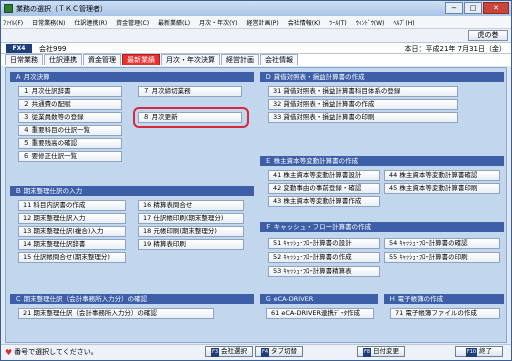  I want to click on status-message: 番号で選択してください。, so click(56, 352).